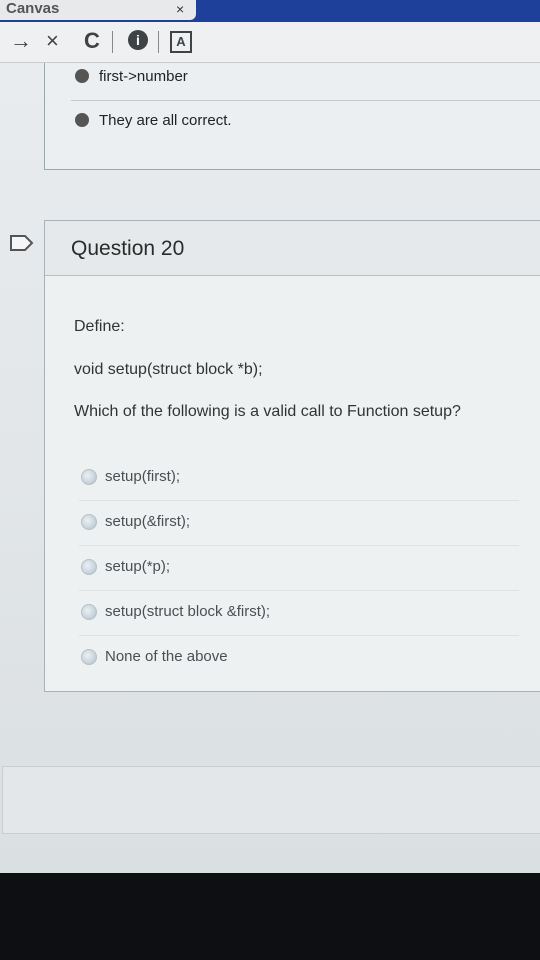  What do you see at coordinates (180, 9) in the screenshot?
I see `tab-close-icon: ×` at bounding box center [180, 9].